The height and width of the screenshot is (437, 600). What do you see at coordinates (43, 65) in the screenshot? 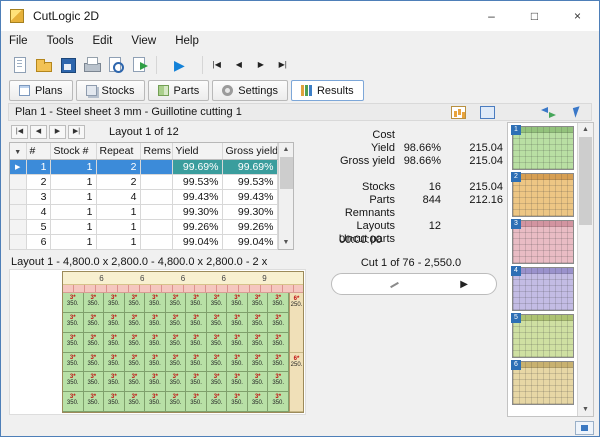
I see `open-button` at bounding box center [43, 65].